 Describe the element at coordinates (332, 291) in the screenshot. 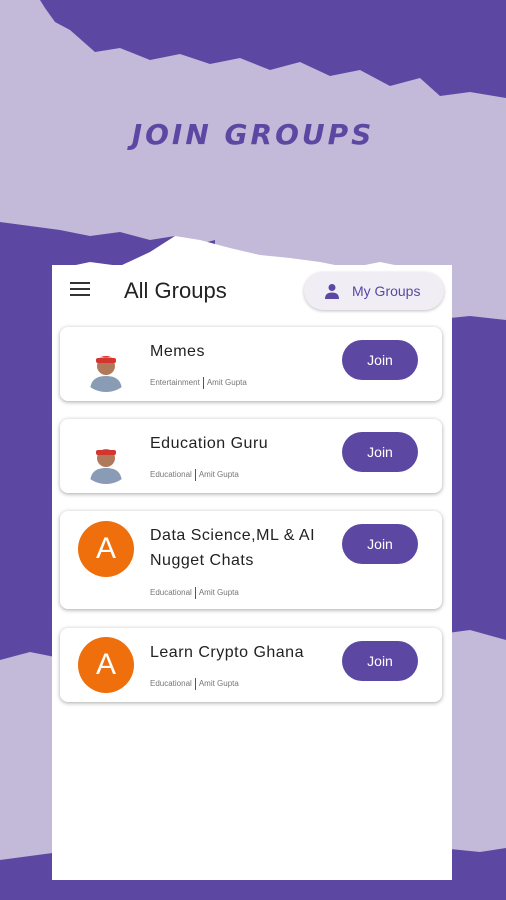

I see `person-icon` at that location.